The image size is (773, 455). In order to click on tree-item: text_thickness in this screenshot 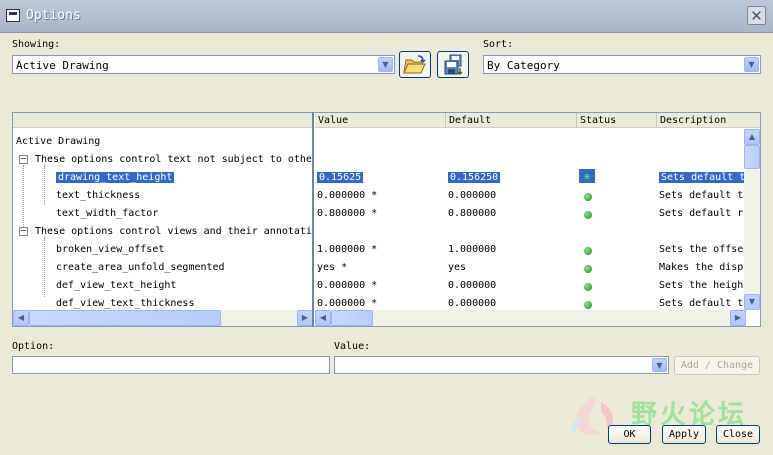, I will do `click(98, 196)`.